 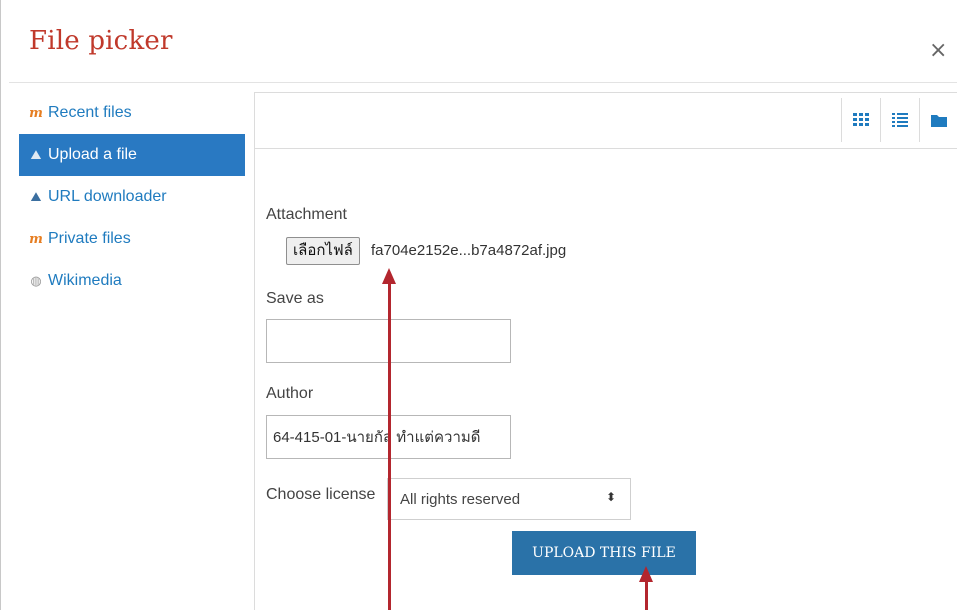 I want to click on upload-this-file-button: UPLOAD THIS FILE, so click(x=604, y=553).